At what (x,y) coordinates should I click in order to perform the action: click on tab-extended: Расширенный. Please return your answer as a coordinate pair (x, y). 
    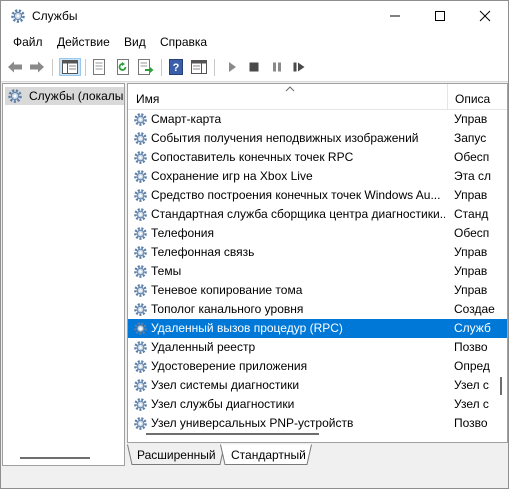
    Looking at the image, I should click on (176, 454).